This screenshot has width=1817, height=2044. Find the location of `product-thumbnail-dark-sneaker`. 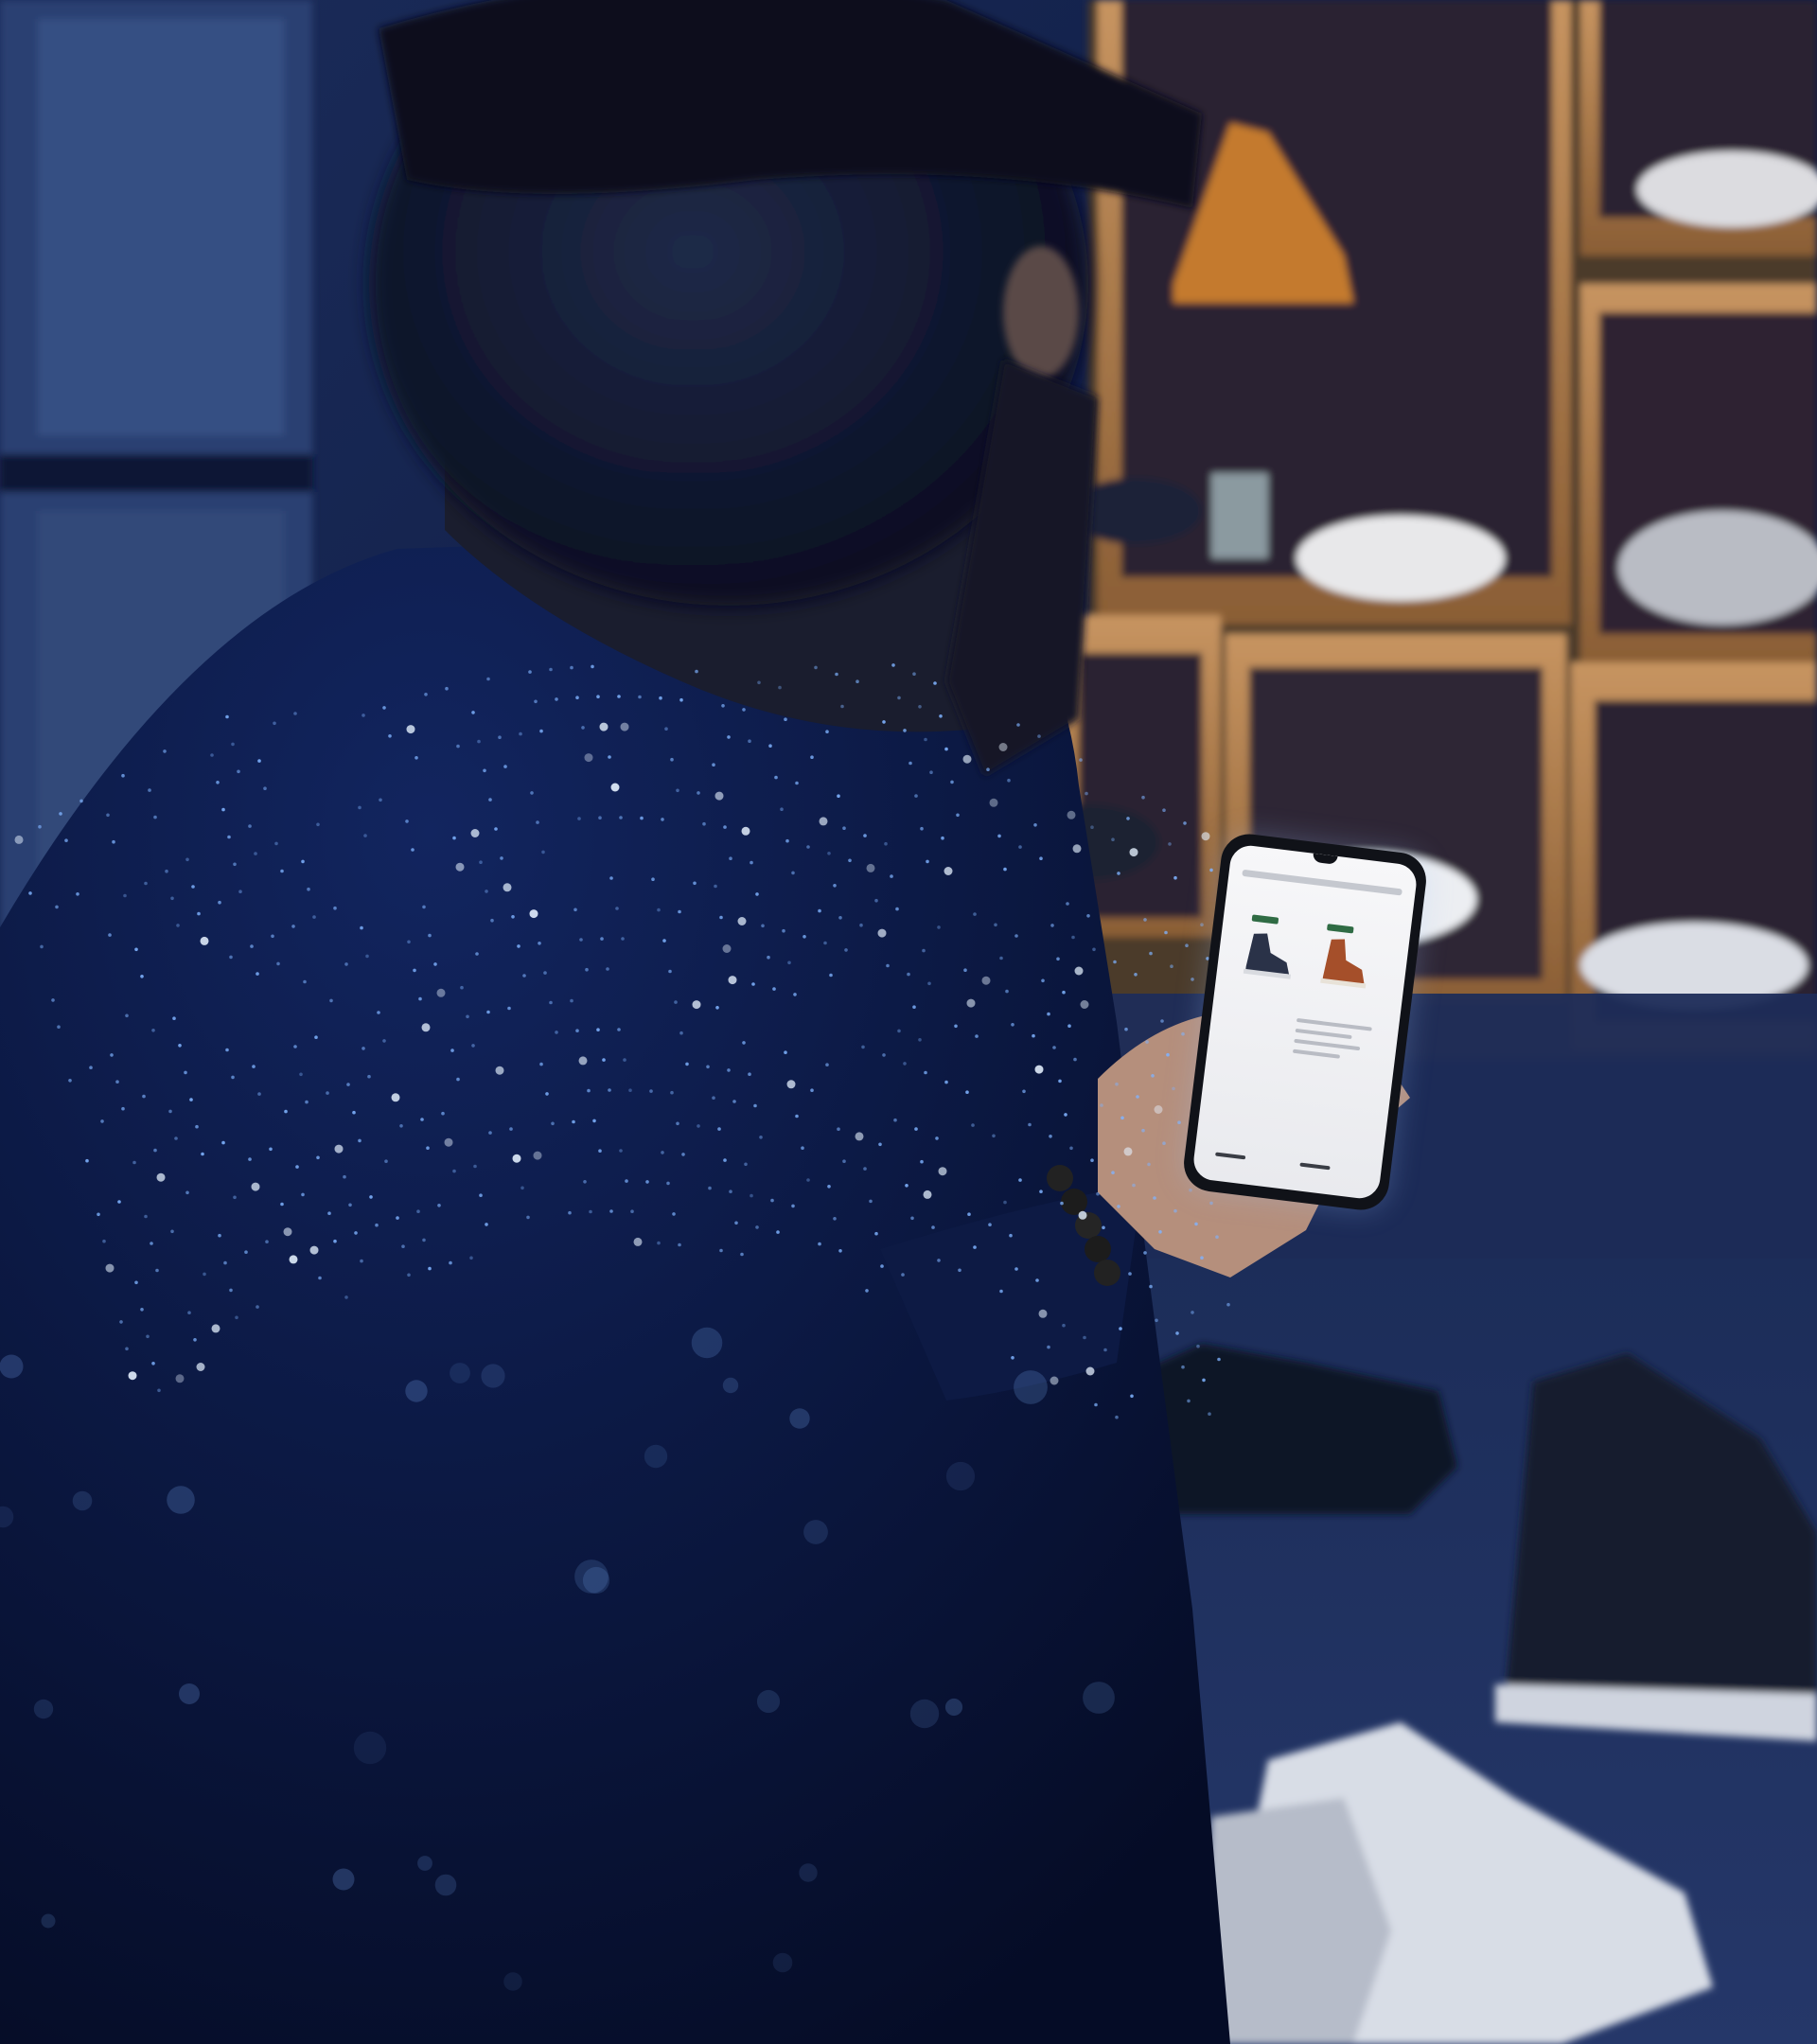

product-thumbnail-dark-sneaker is located at coordinates (1268, 949).